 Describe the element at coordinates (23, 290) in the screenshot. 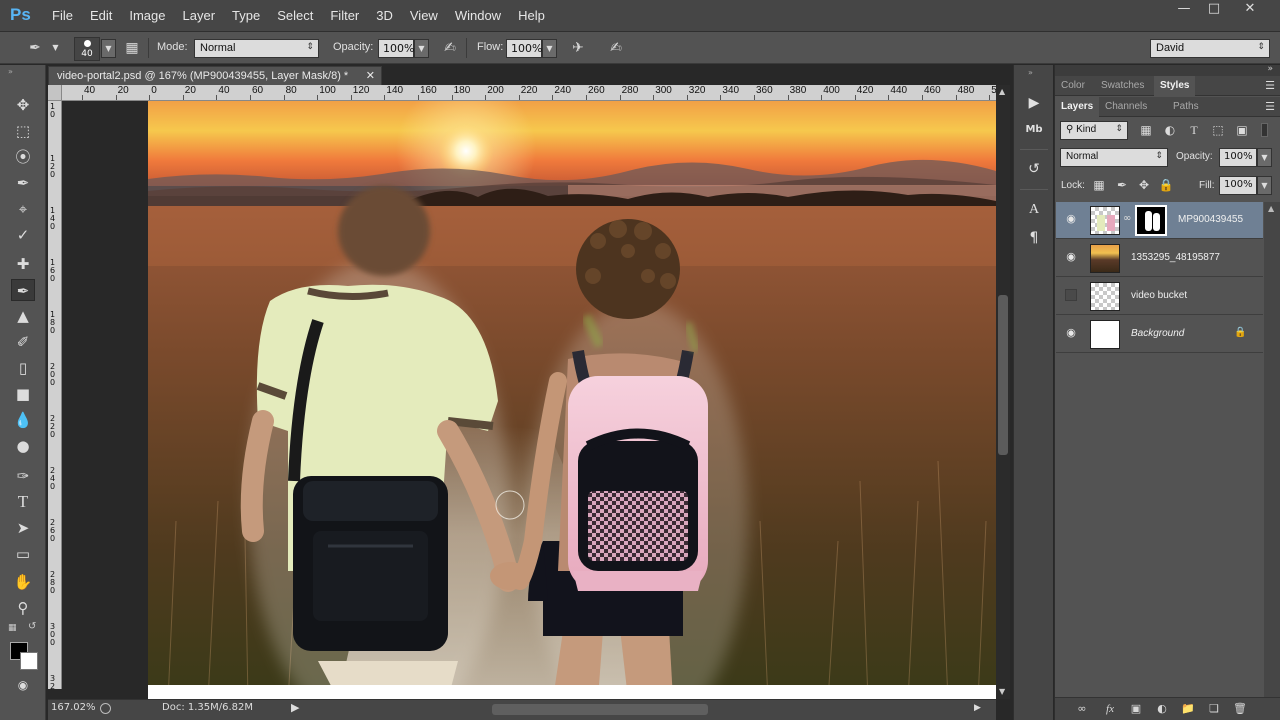

I see `brush-icon: ✒` at that location.